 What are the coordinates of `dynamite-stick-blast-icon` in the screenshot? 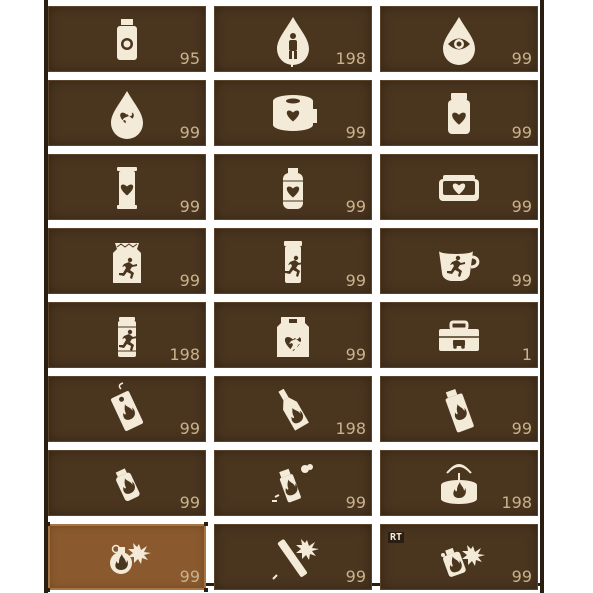 It's located at (295, 559).